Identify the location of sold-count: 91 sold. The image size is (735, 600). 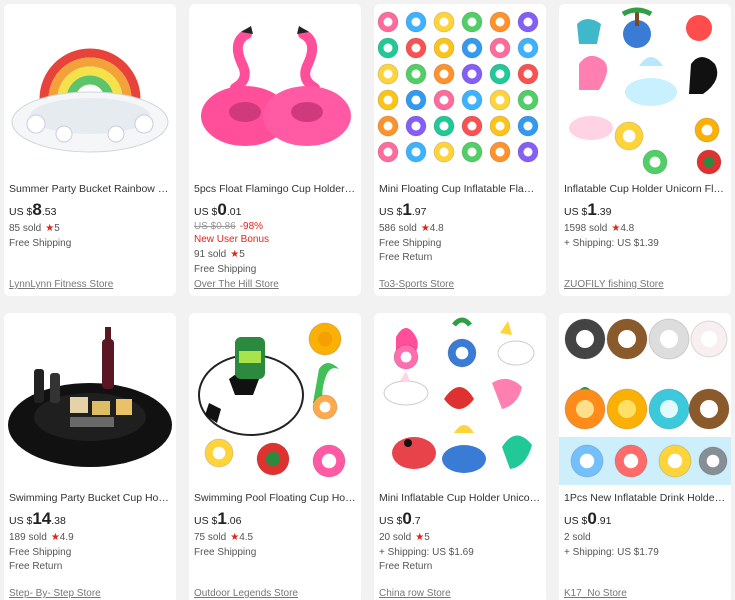
(210, 254).